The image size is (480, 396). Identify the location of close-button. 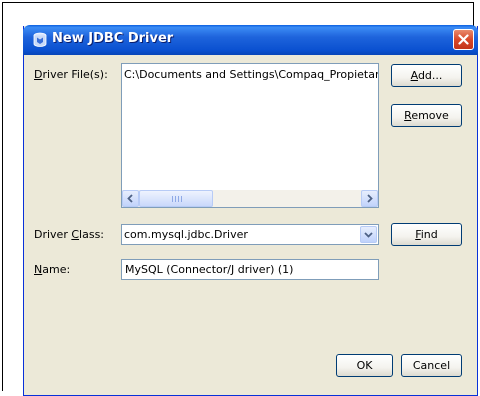
(463, 39).